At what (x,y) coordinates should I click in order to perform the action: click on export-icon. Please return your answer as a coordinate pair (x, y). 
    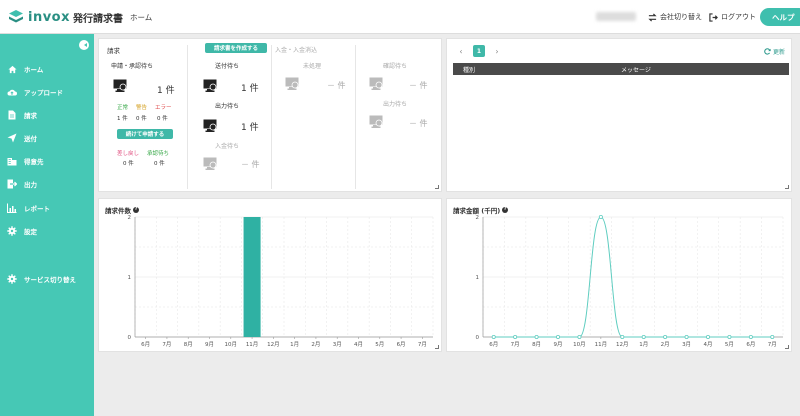
    Looking at the image, I should click on (12, 184).